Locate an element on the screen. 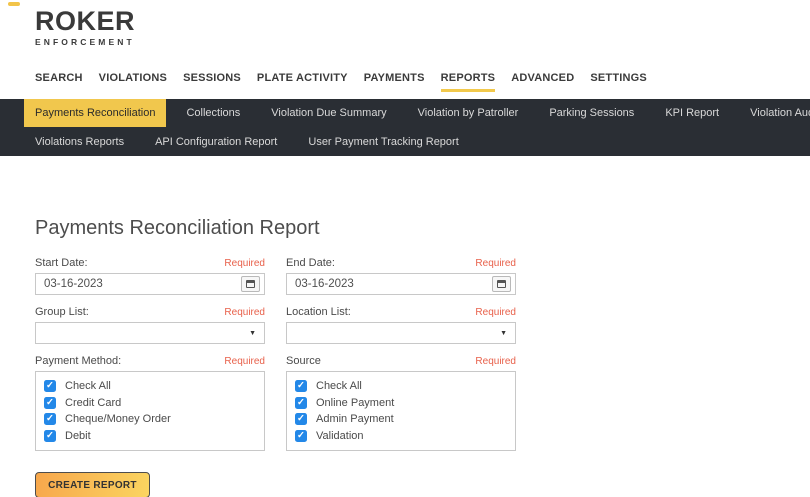 The image size is (810, 497). payment-method-check-all: Check All is located at coordinates (150, 386).